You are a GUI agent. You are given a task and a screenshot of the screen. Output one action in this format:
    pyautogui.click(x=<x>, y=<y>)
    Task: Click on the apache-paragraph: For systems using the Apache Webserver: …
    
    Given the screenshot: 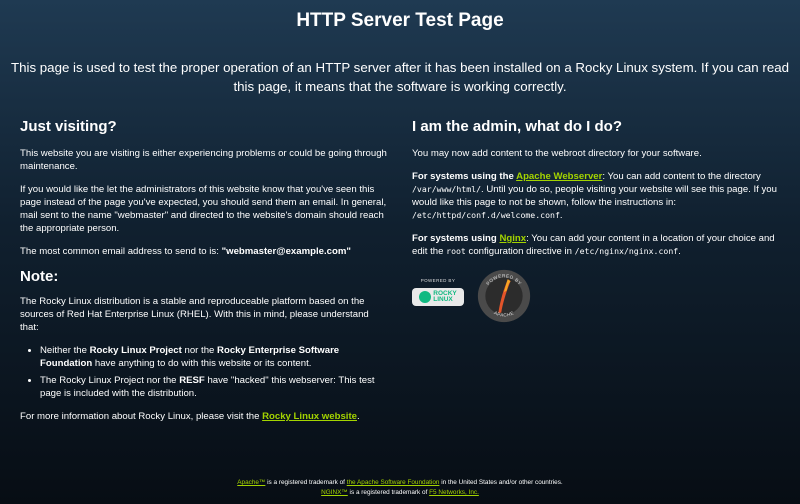 What is the action you would take?
    pyautogui.click(x=601, y=196)
    